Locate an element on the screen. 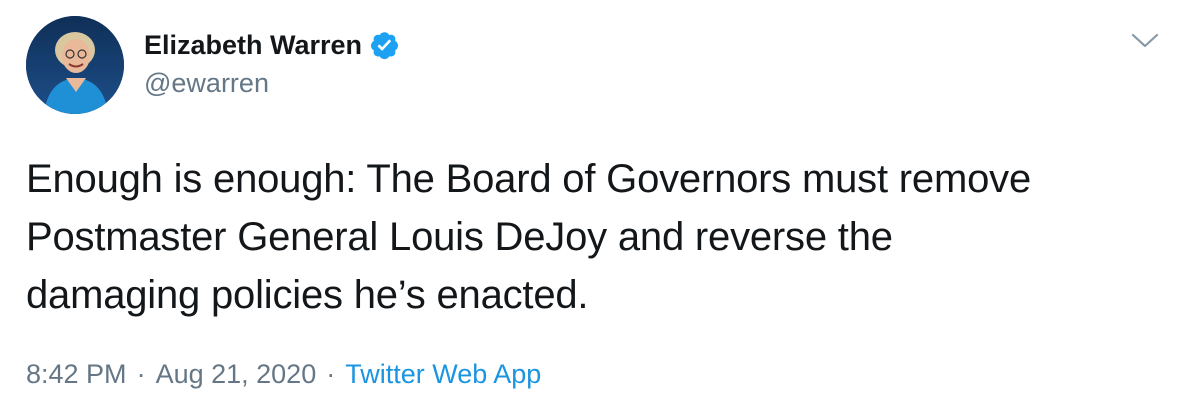  tweet-meta: 8:42 PM · Aug 21, 2020 · Twitter Web App is located at coordinates (283, 374).